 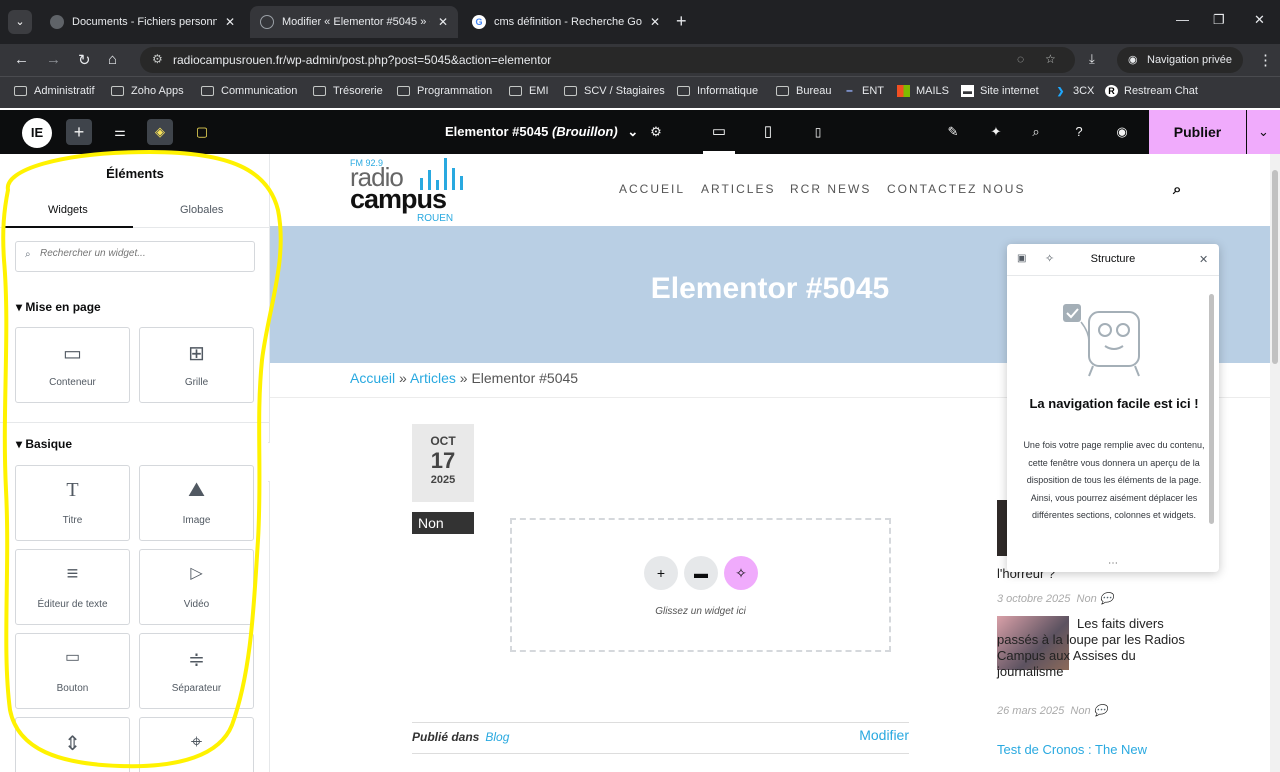 What do you see at coordinates (818, 135) in the screenshot?
I see `mobile-device-icon: ▯` at bounding box center [818, 135].